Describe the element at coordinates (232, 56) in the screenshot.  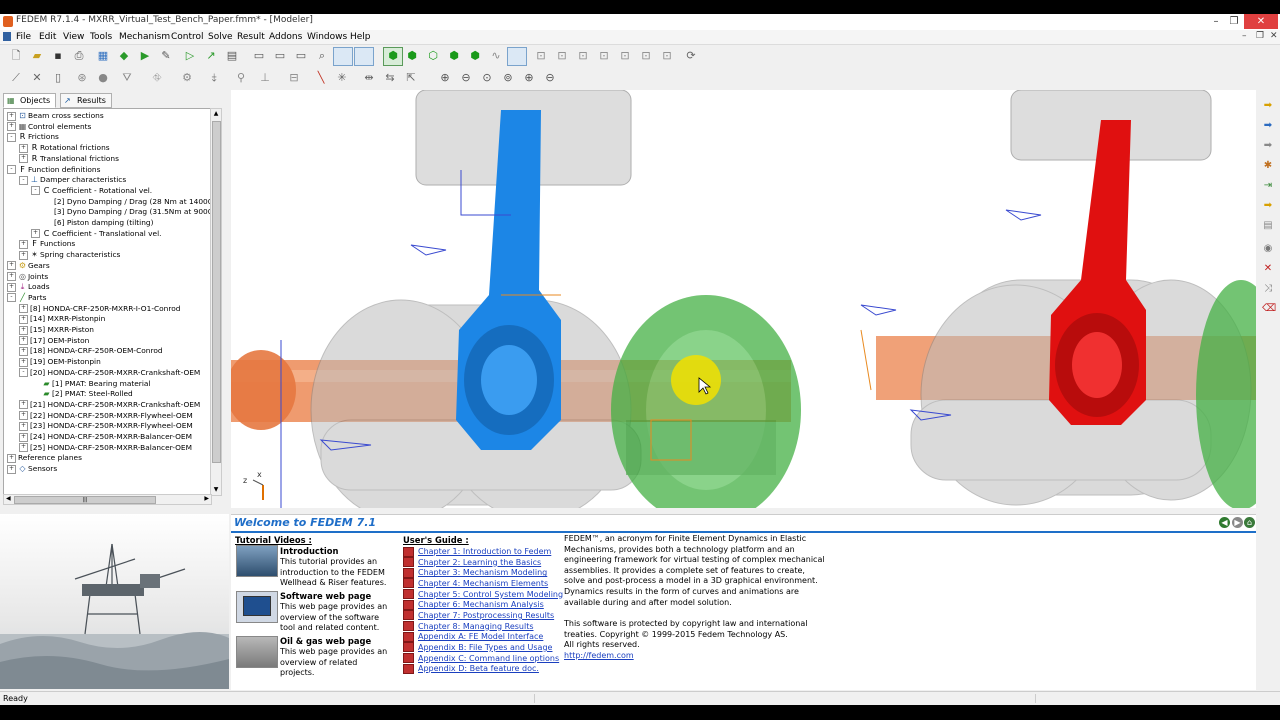
I see `grid-icon: ▤` at that location.